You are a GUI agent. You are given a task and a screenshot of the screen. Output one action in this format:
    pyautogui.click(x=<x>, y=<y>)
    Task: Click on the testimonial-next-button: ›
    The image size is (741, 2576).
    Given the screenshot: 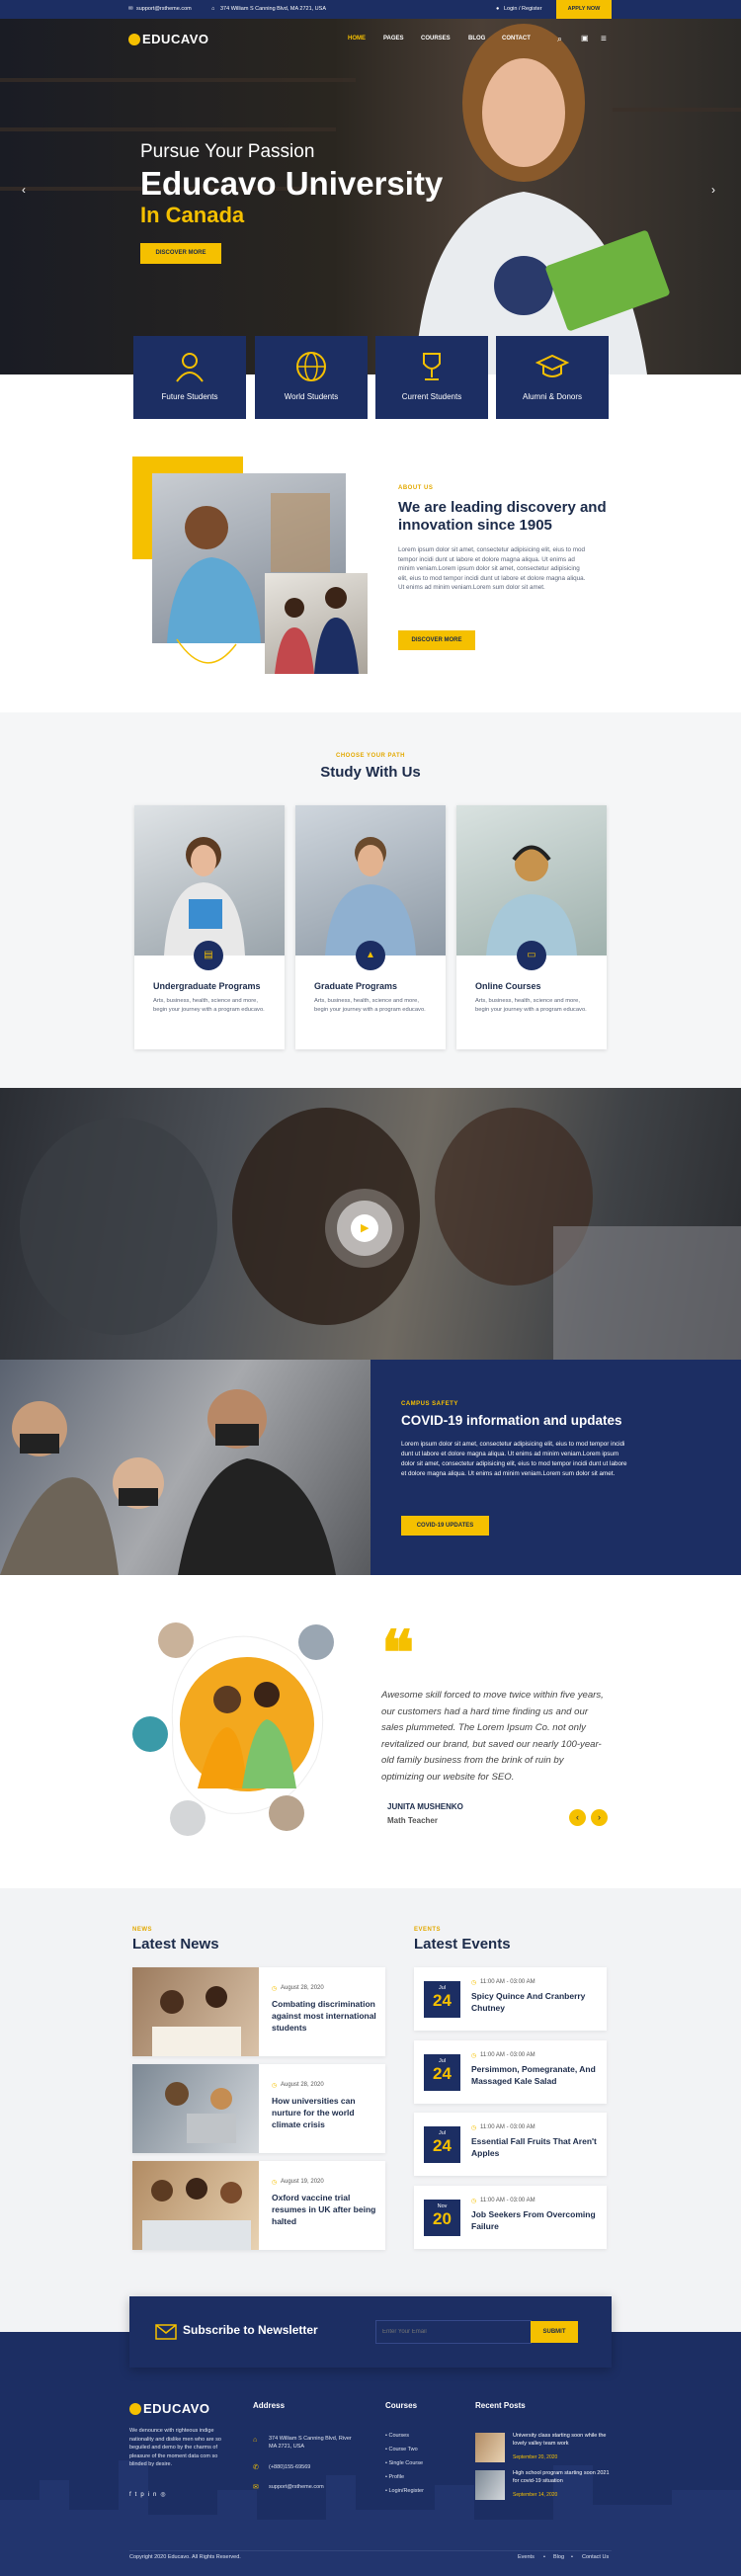 What is the action you would take?
    pyautogui.click(x=599, y=1817)
    